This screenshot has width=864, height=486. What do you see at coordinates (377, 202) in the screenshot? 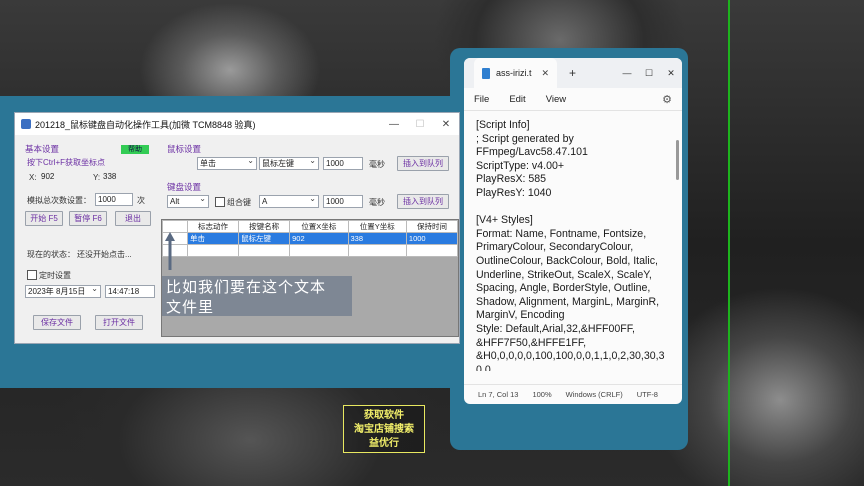
I see `key-delay-unit: 毫秒` at bounding box center [377, 202].